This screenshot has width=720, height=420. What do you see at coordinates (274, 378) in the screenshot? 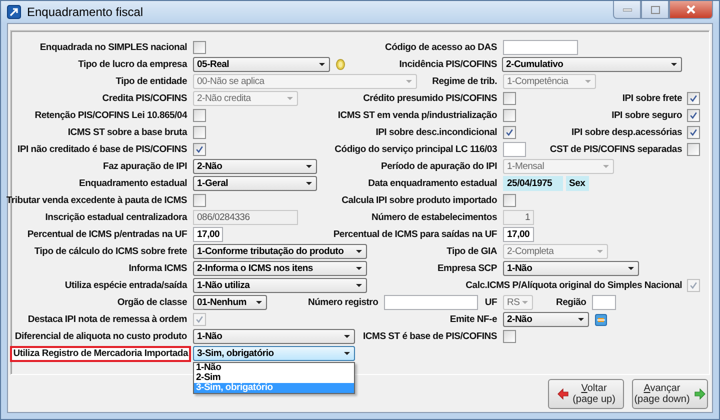
I see `dropdown-option: 2-Sim` at bounding box center [274, 378].